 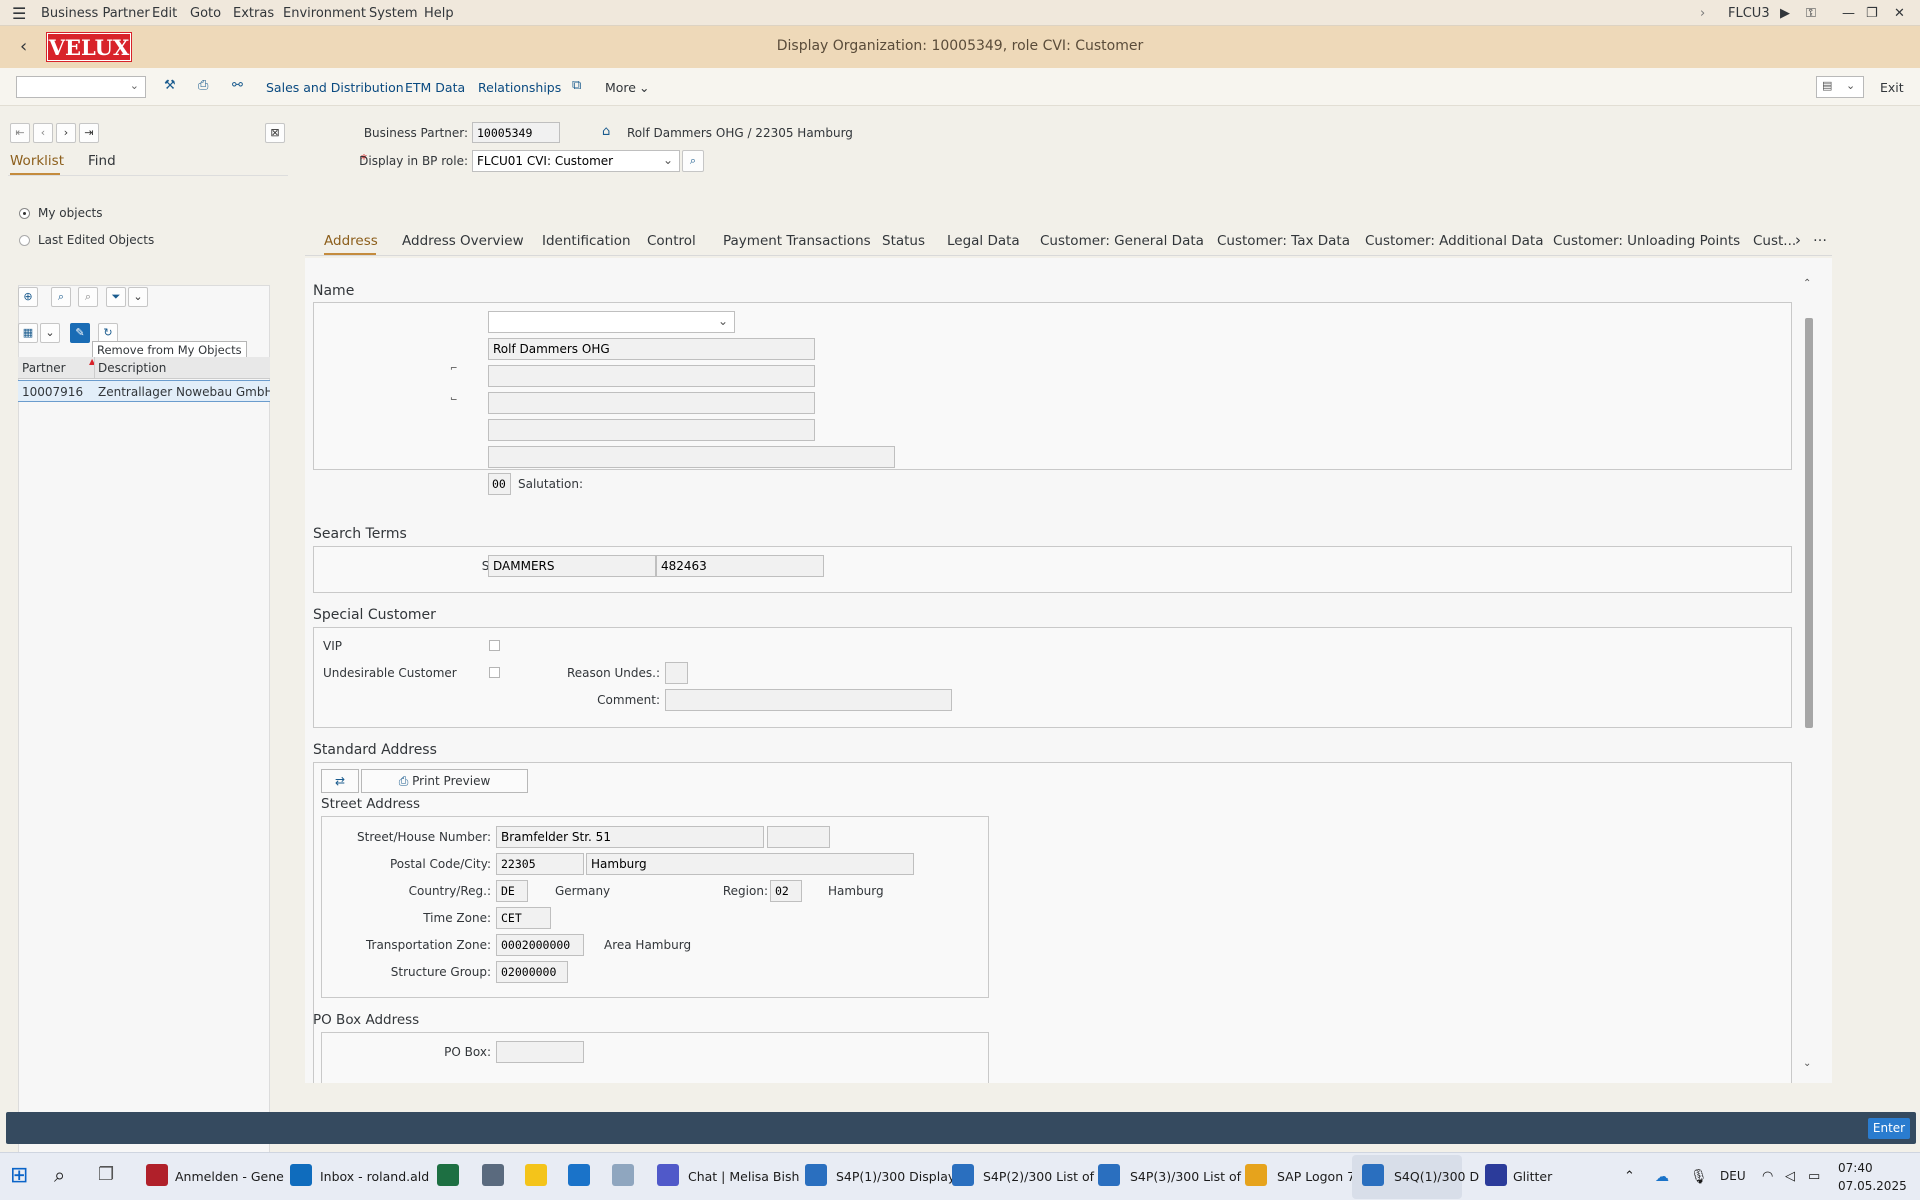 I want to click on menu-edit: Edit, so click(x=164, y=13).